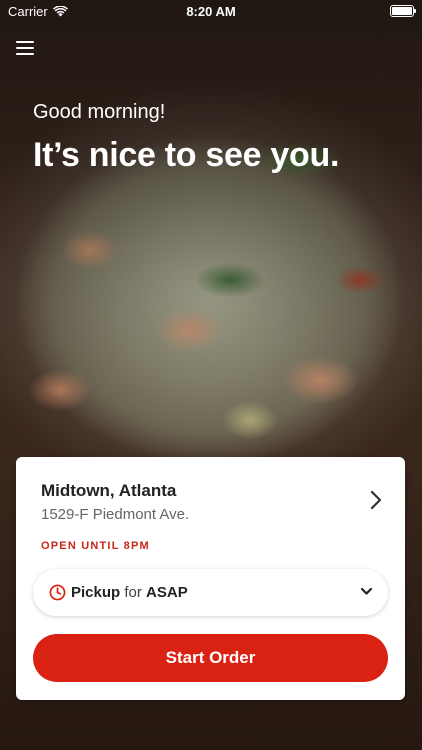  Describe the element at coordinates (133, 592) in the screenshot. I see `order-connector: for` at that location.